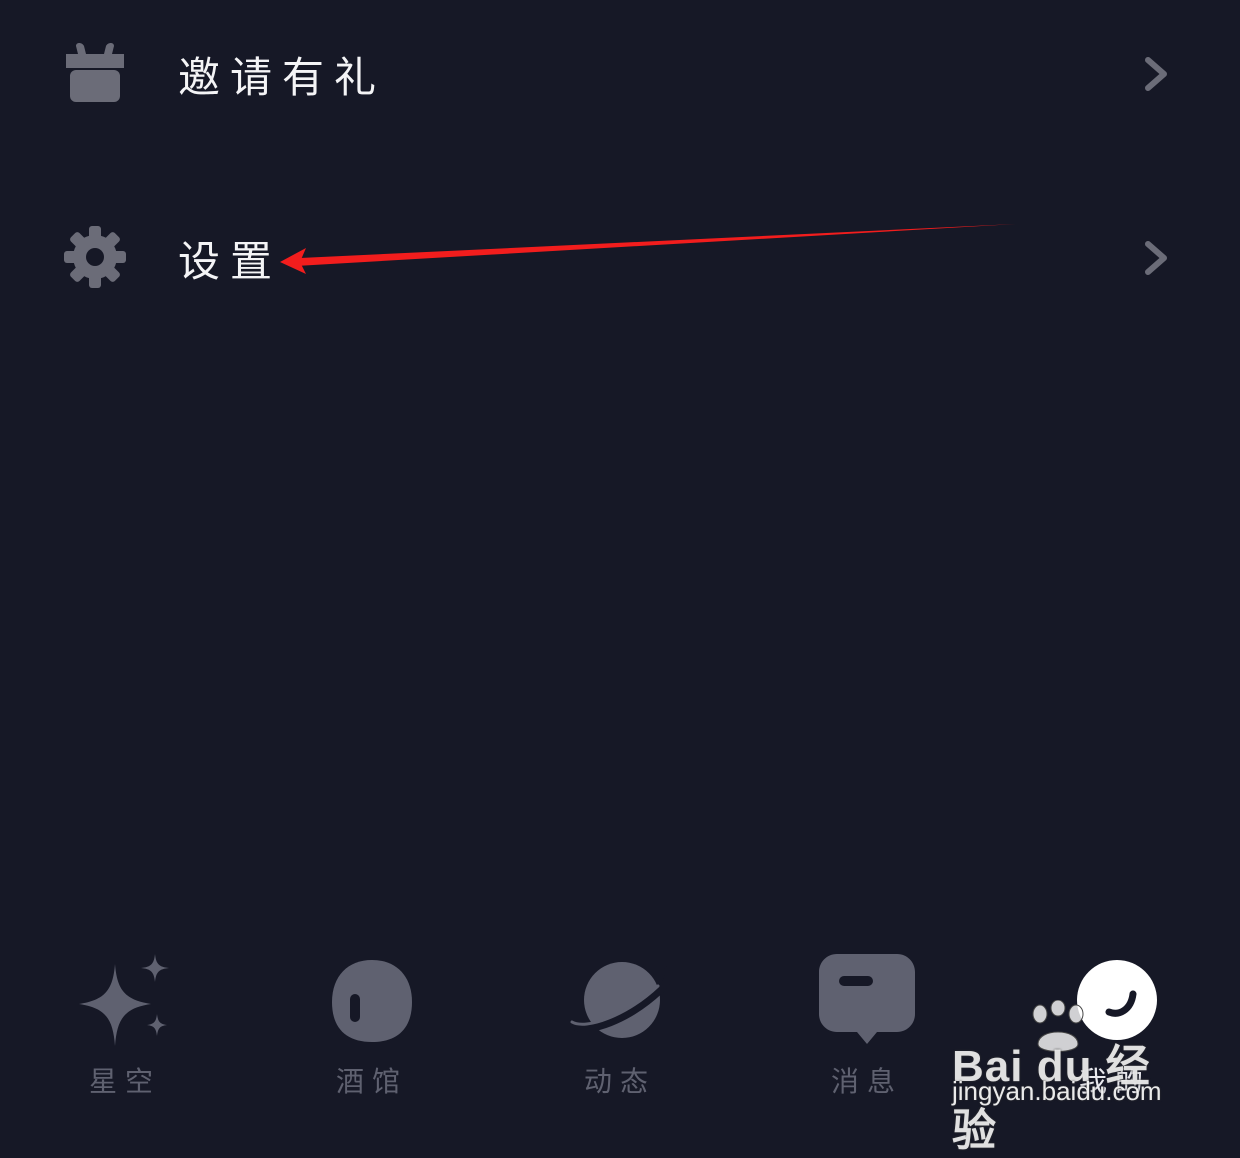  I want to click on tab-stars: 星空, so click(125, 1025).